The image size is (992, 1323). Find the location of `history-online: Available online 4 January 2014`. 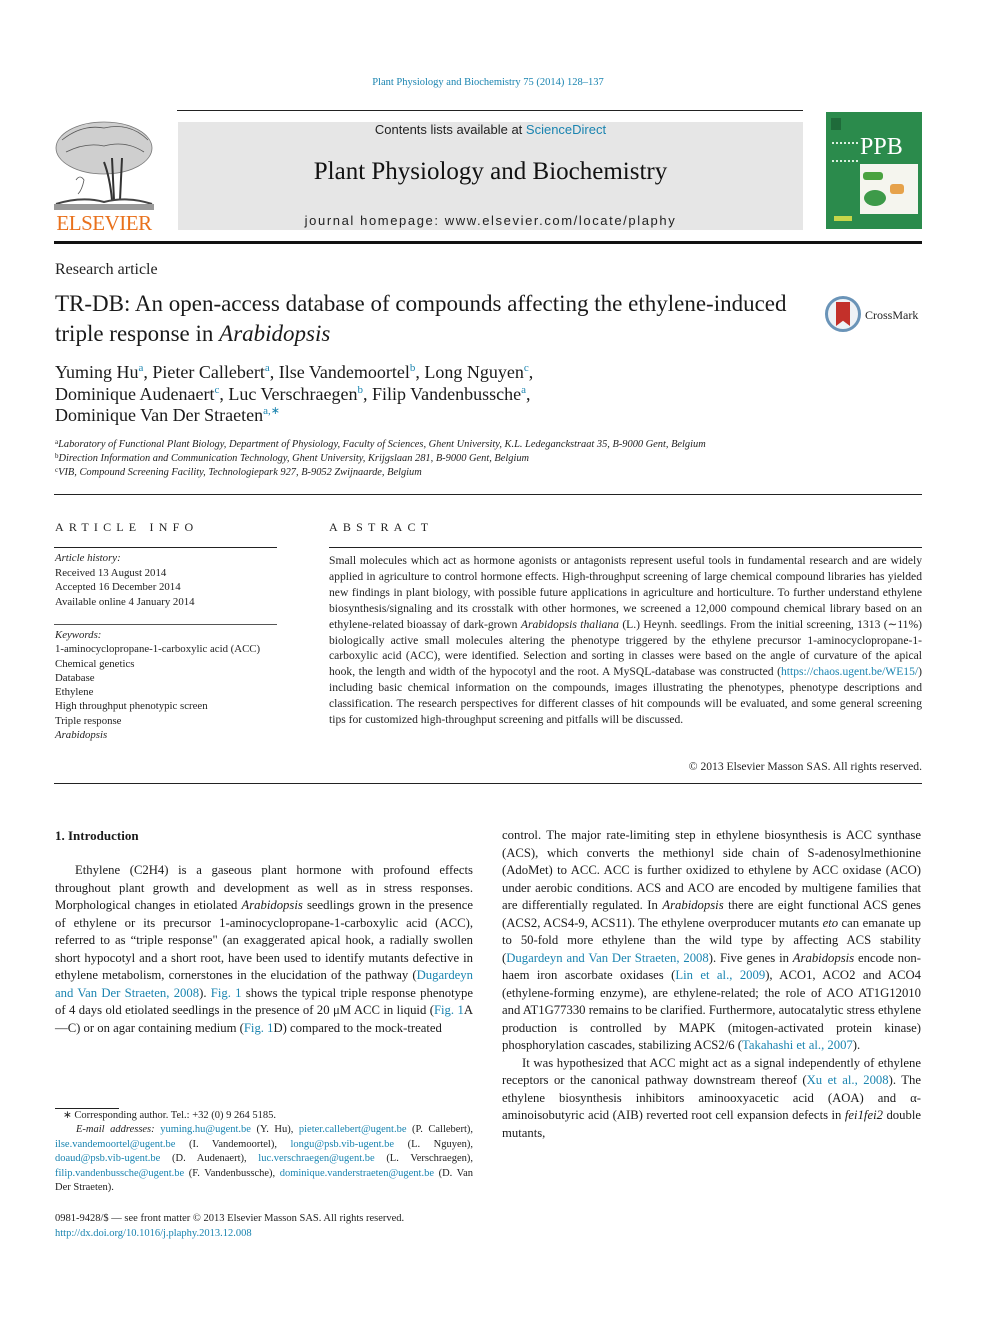

history-online: Available online 4 January 2014 is located at coordinates (125, 601).